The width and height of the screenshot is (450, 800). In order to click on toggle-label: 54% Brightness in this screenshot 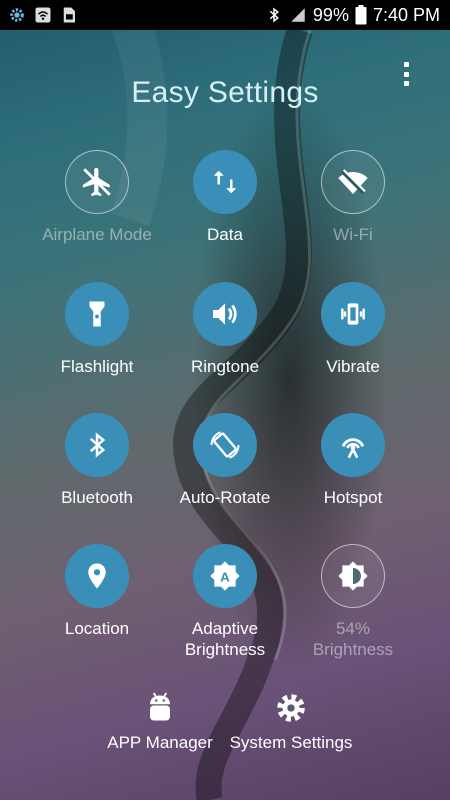, I will do `click(353, 639)`.